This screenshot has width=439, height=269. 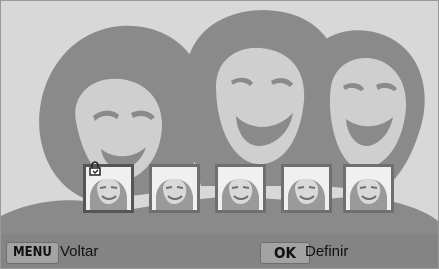 What do you see at coordinates (219, 251) in the screenshot?
I see `key-guide-bar: MENU Voltar OK Definir` at bounding box center [219, 251].